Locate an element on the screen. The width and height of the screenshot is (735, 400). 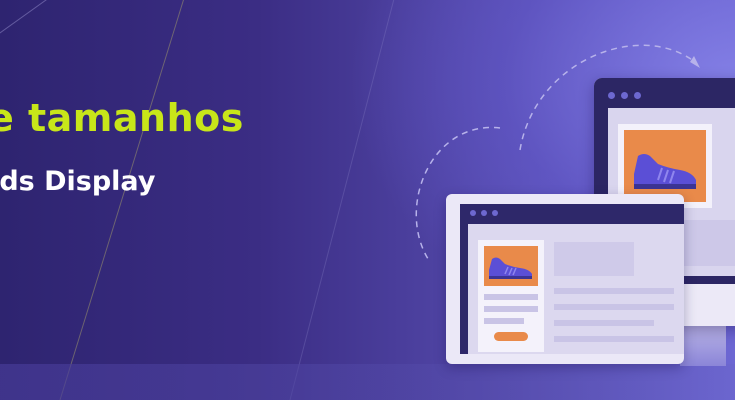
monitor-stand is located at coordinates (703, 346).